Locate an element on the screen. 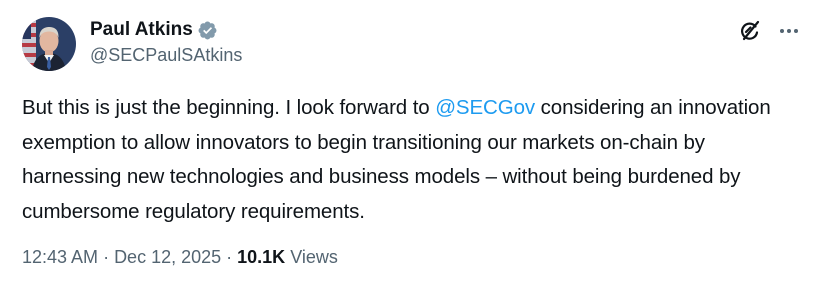 Image resolution: width=813 pixels, height=290 pixels. verified-badge-icon is located at coordinates (207, 30).